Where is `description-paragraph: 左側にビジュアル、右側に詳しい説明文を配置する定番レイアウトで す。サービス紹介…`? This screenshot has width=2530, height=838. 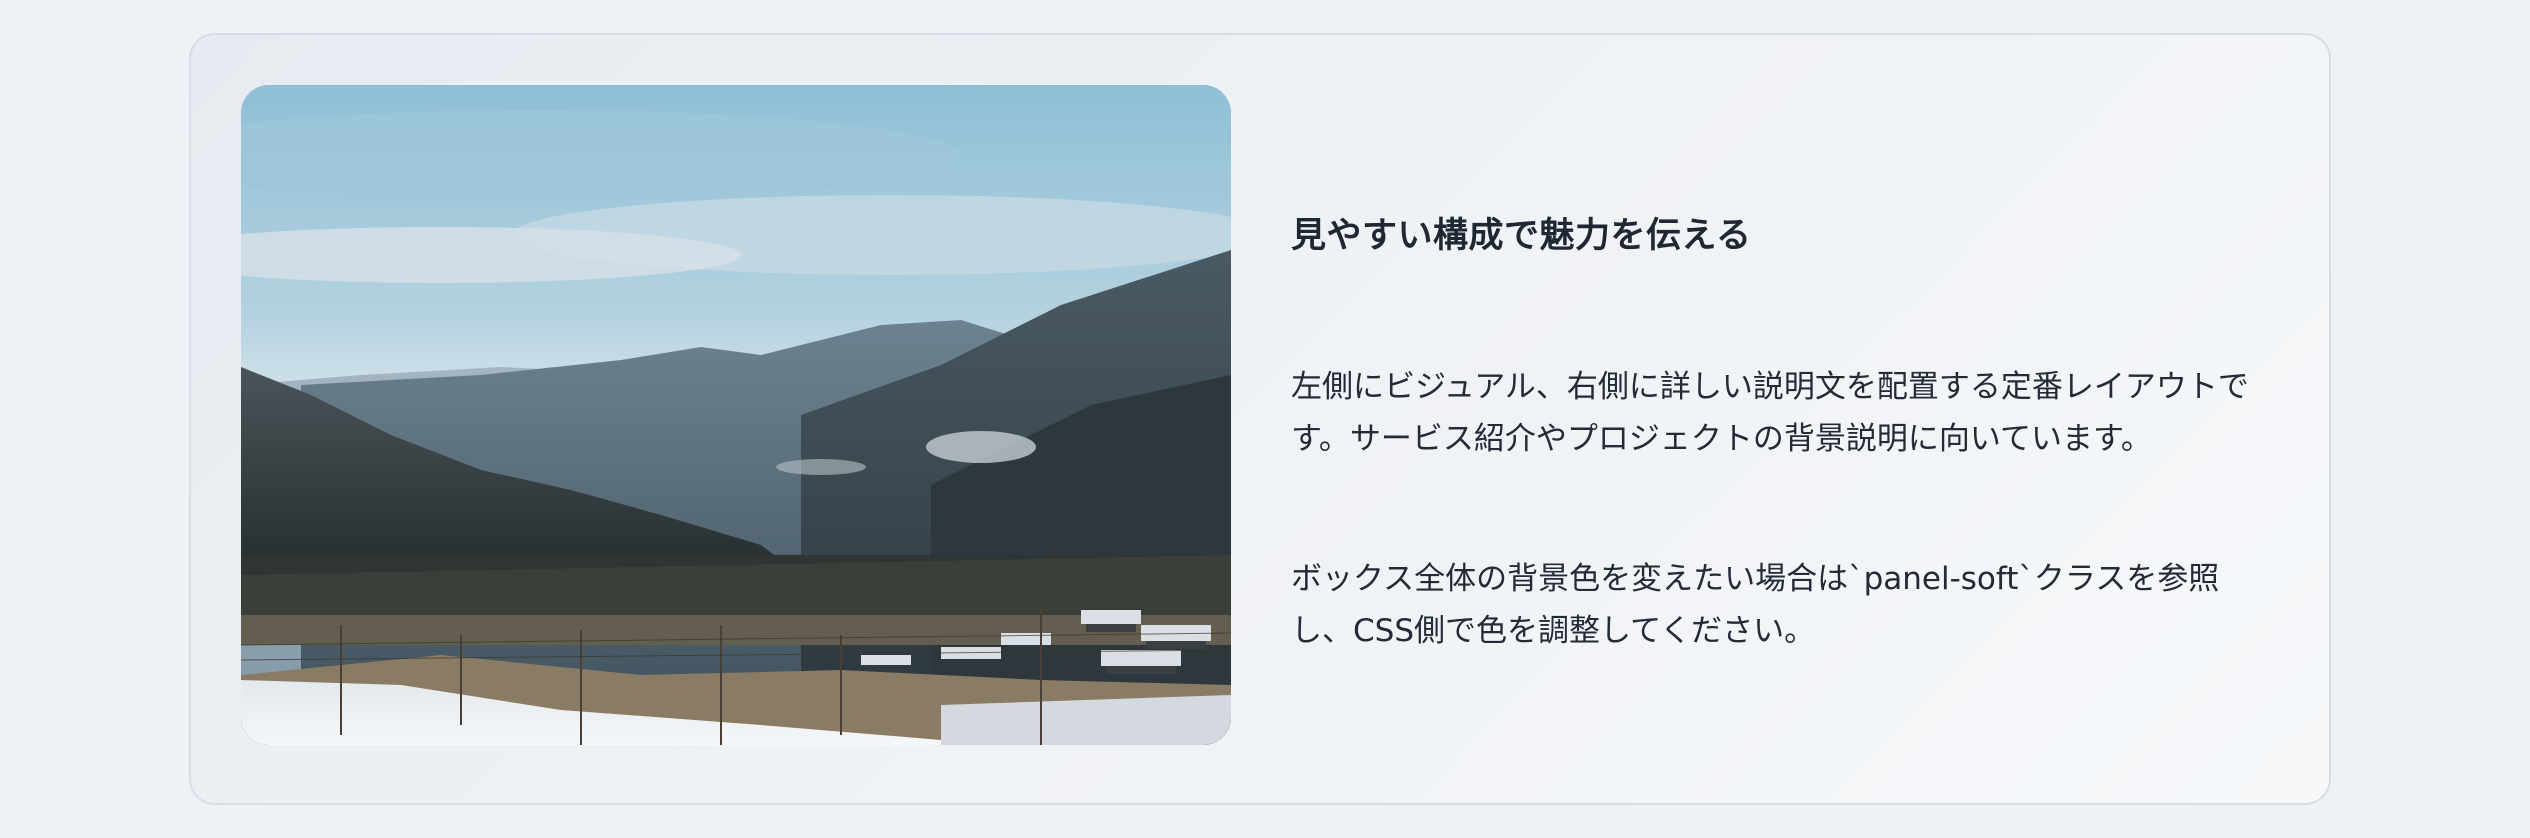 description-paragraph: 左側にビジュアル、右側に詳しい説明文を配置する定番レイアウトで す。サービス紹介… is located at coordinates (1791, 413).